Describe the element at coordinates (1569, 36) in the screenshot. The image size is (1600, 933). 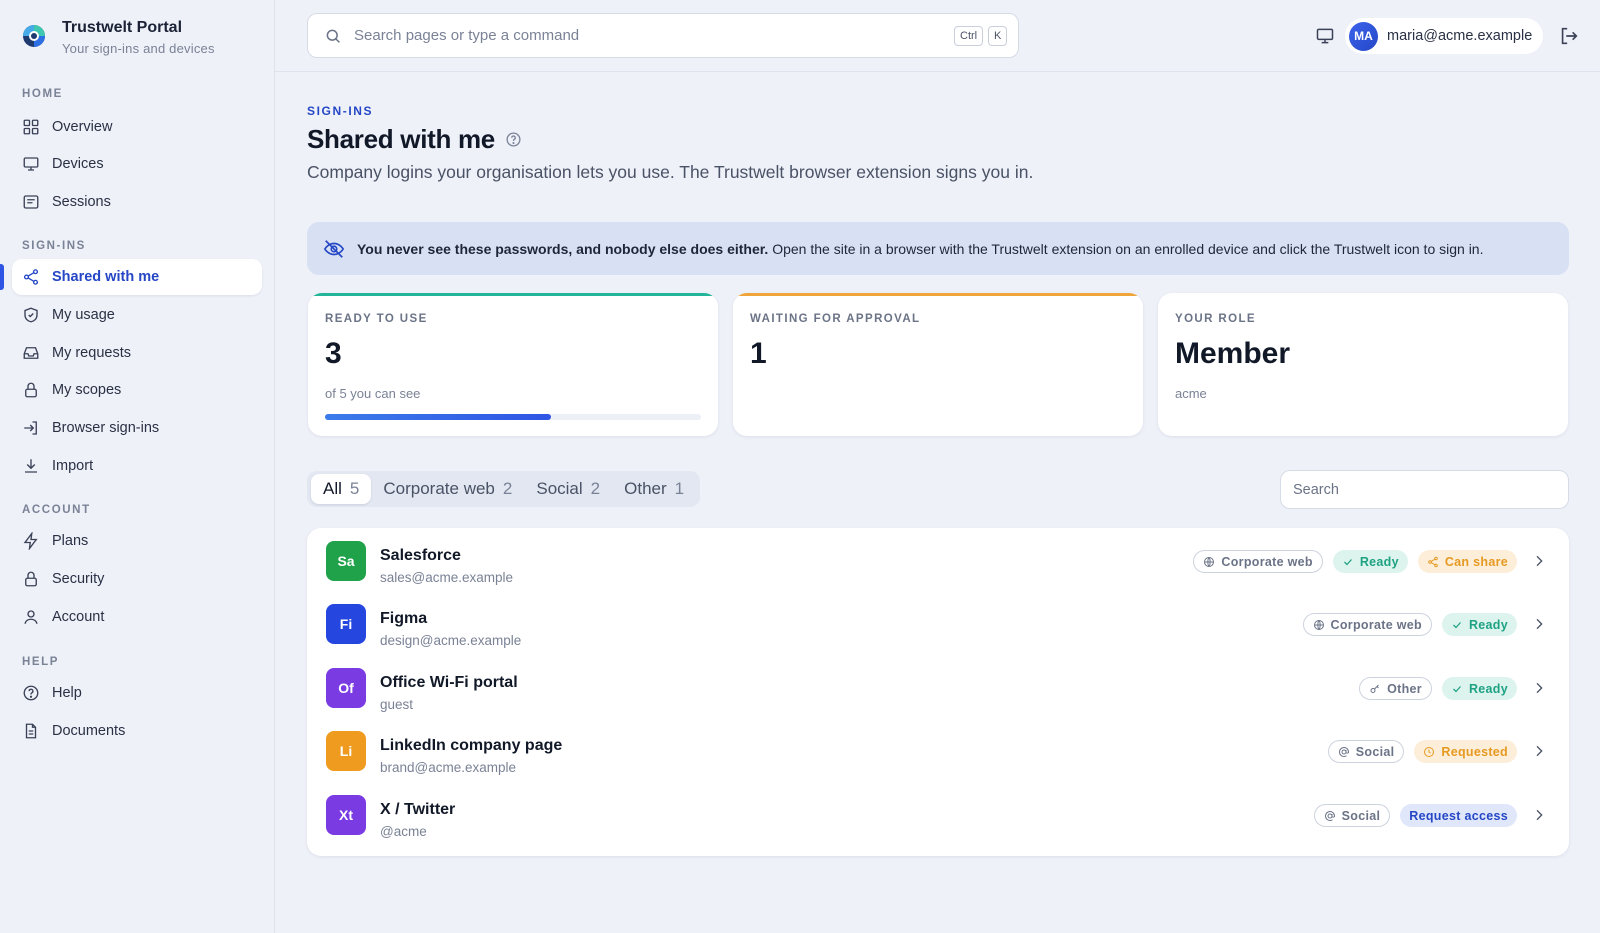
I see `logout-icon` at that location.